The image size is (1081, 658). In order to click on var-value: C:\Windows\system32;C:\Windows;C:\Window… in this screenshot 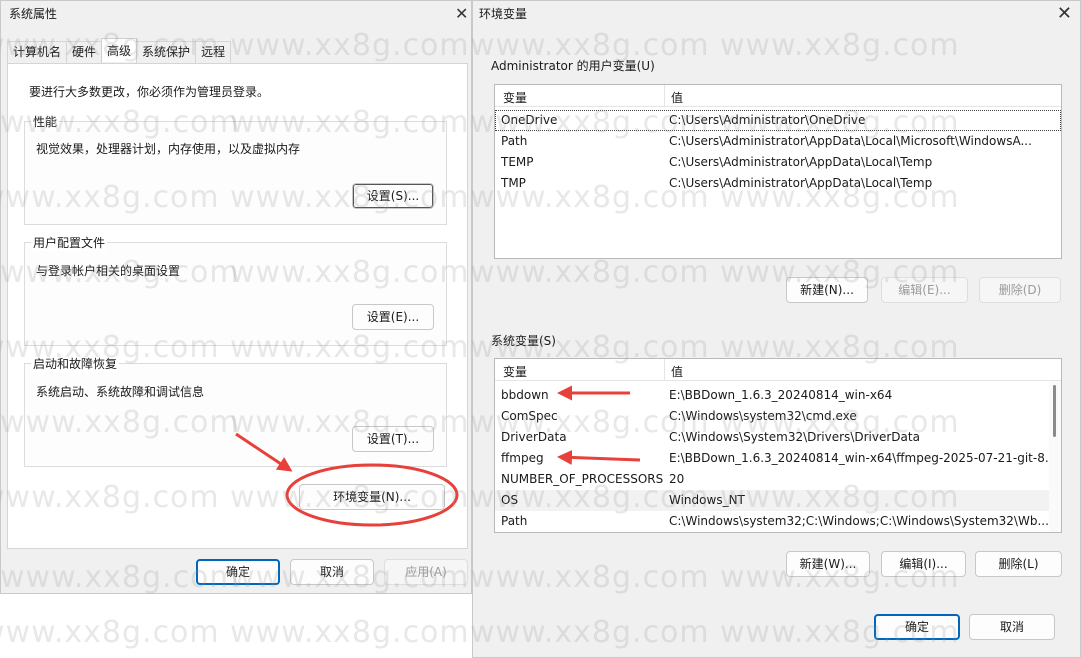, I will do `click(859, 521)`.